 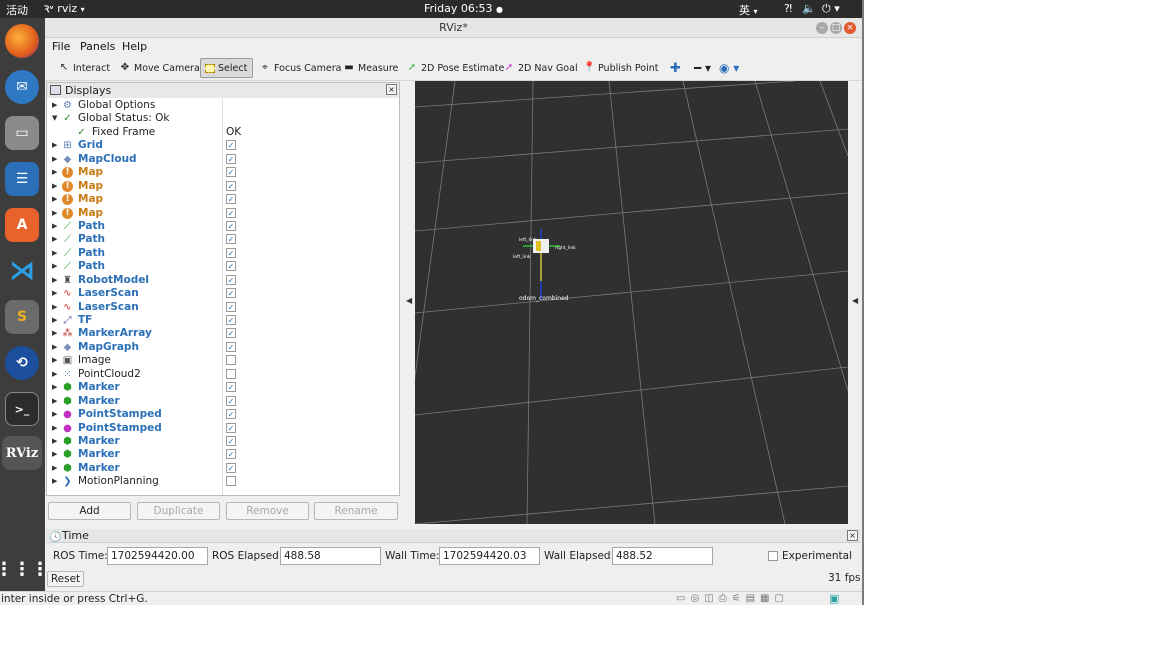 What do you see at coordinates (84, 68) in the screenshot?
I see `interact-tool: ↖ Interact` at bounding box center [84, 68].